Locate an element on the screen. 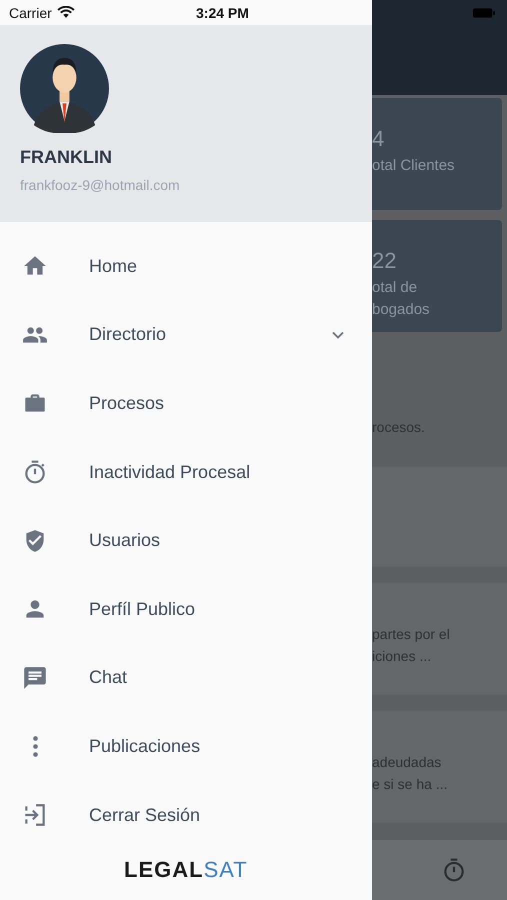  menu-item: Usuarios is located at coordinates (186, 540).